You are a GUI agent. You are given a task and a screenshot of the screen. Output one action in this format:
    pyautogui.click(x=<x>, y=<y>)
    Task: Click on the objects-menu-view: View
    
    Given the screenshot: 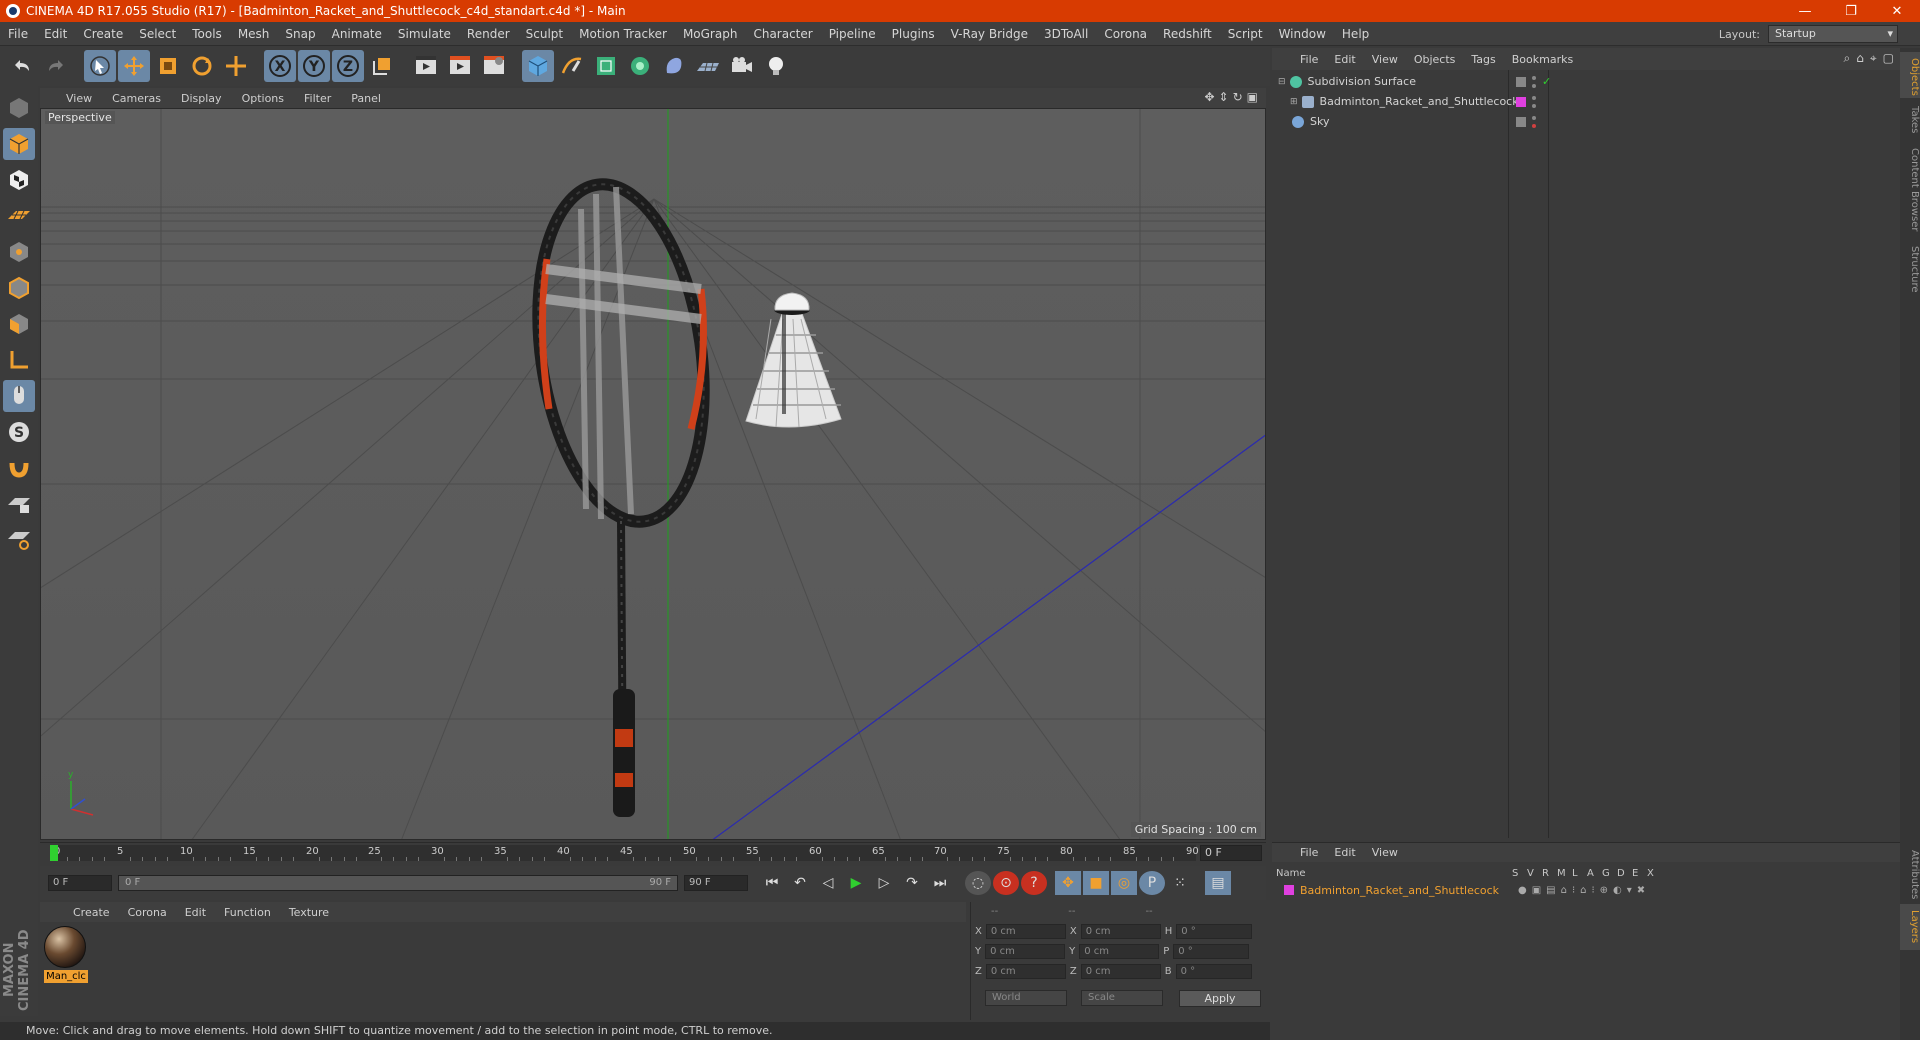 What is the action you would take?
    pyautogui.click(x=1385, y=59)
    